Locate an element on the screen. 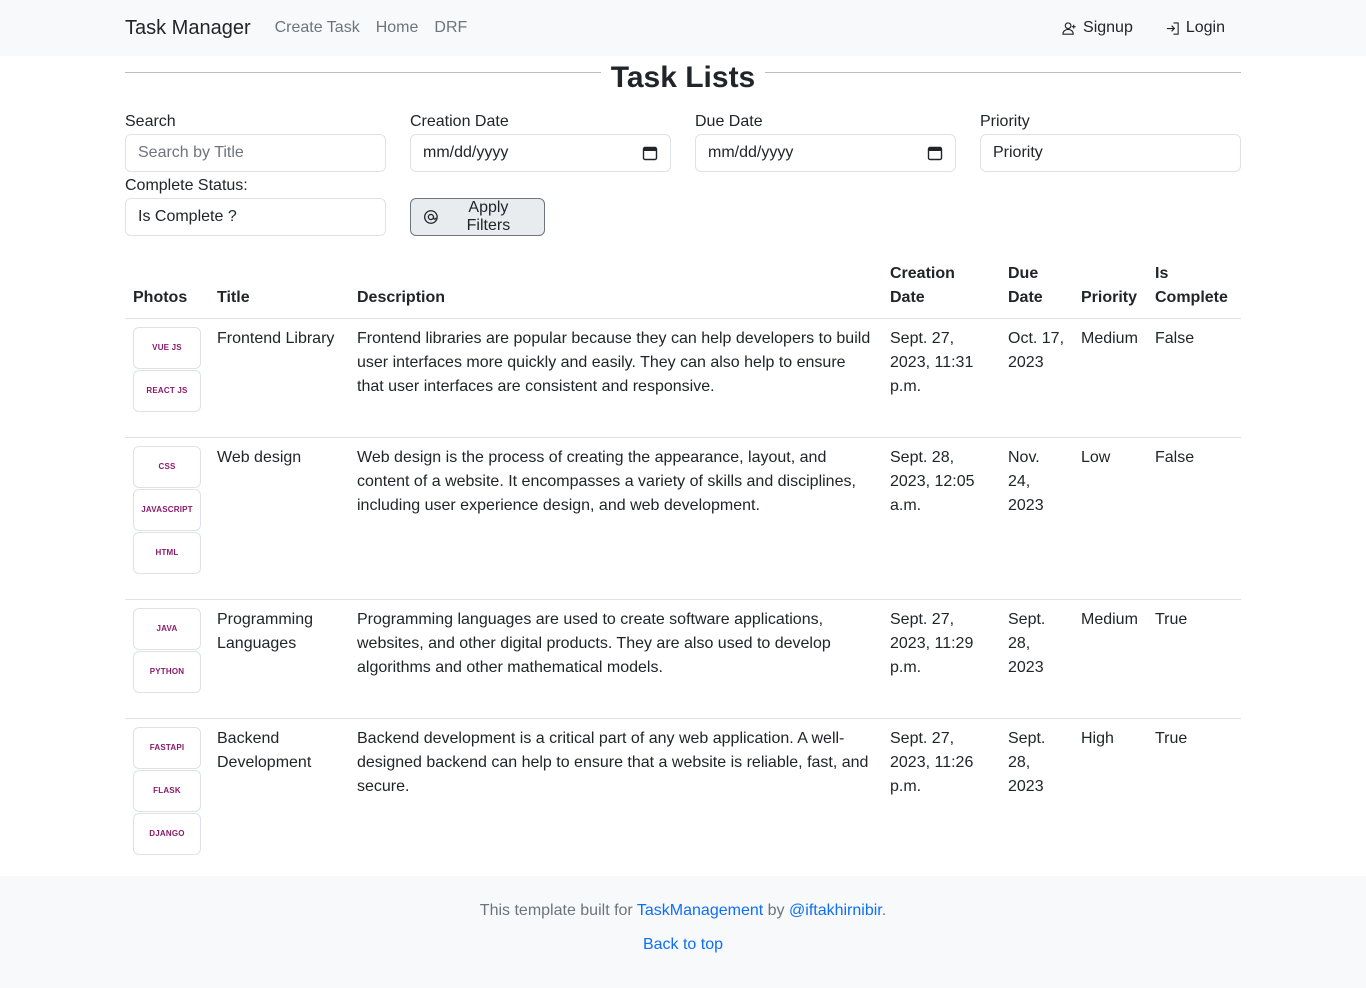 Image resolution: width=1366 pixels, height=988 pixels. photo-thumbnail: HTML is located at coordinates (167, 553).